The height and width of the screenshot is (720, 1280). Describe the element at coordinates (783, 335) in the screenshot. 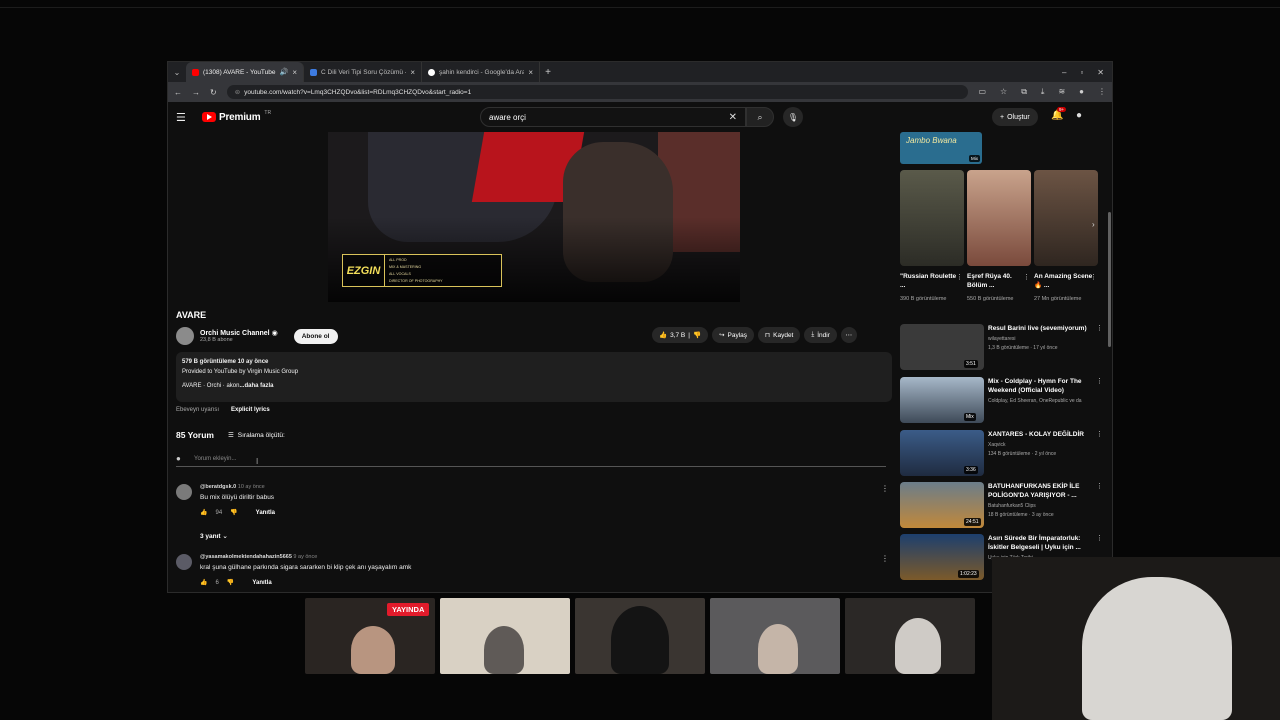

I see `save-label: Kaydet` at that location.